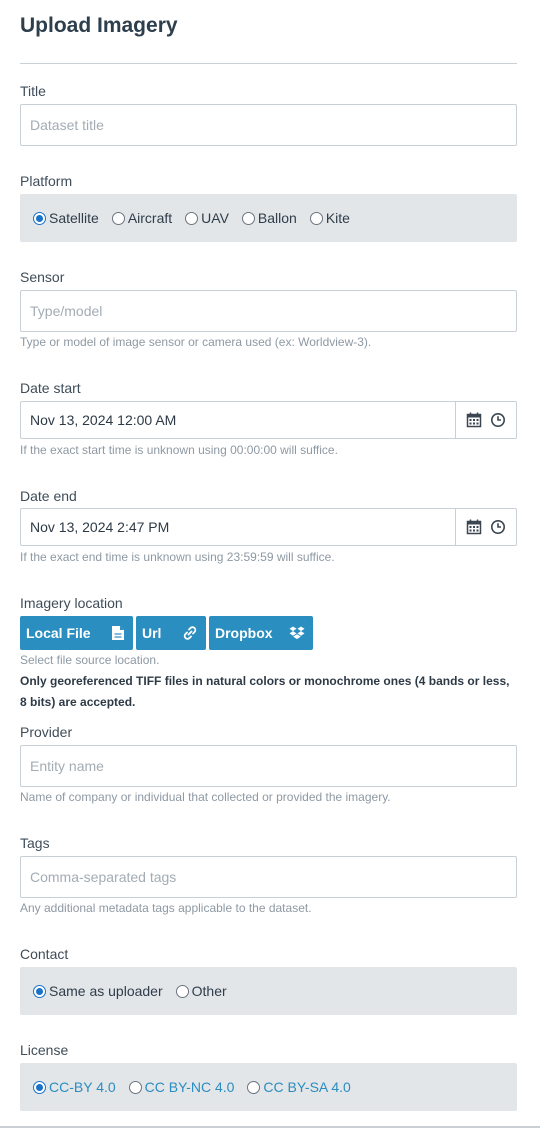  What do you see at coordinates (90, 660) in the screenshot?
I see `imagery-location-help: Select file source location.` at bounding box center [90, 660].